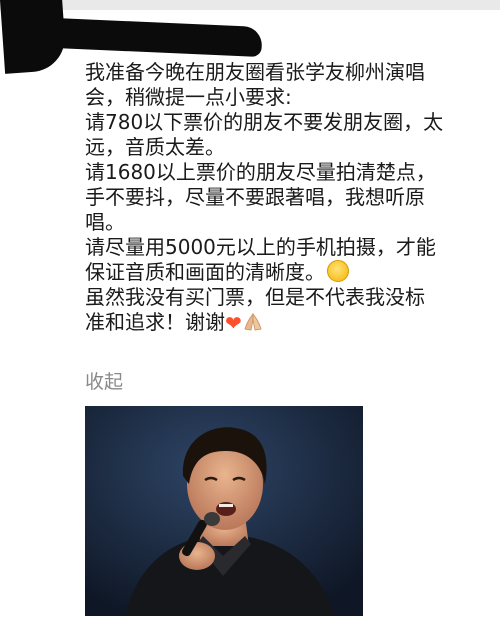  I want to click on post-line: 虽然我没有买门票，但是不代表我没标, so click(255, 297).